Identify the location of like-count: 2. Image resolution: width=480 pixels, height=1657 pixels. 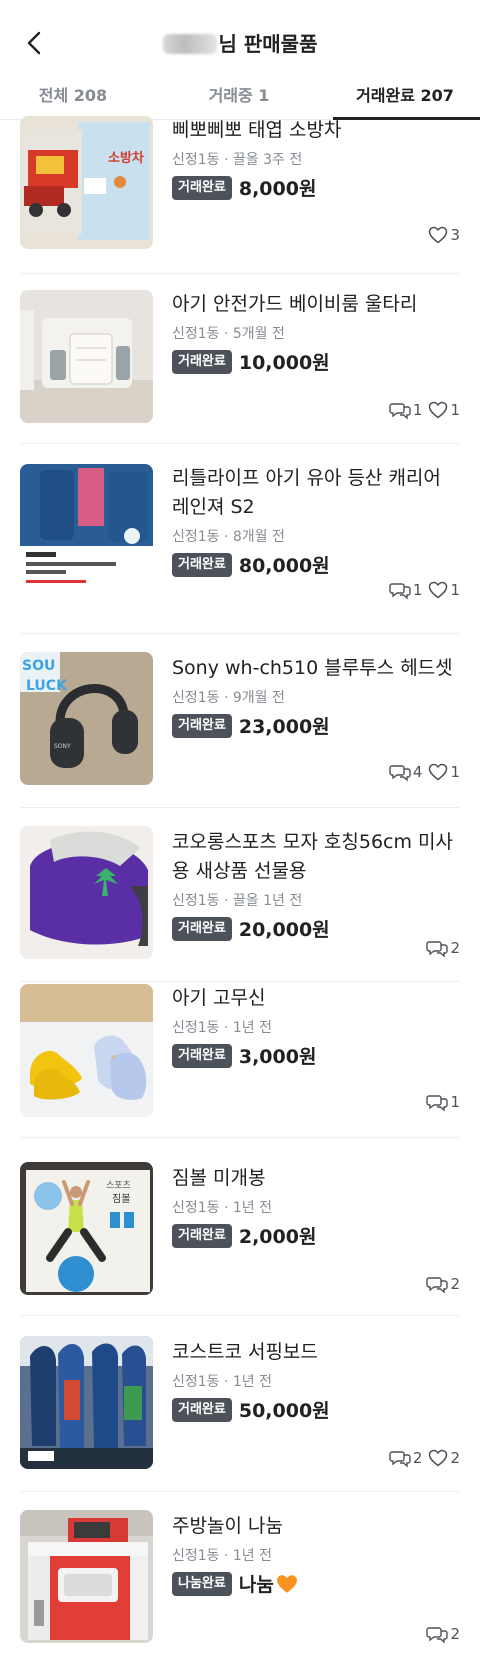
(444, 1458).